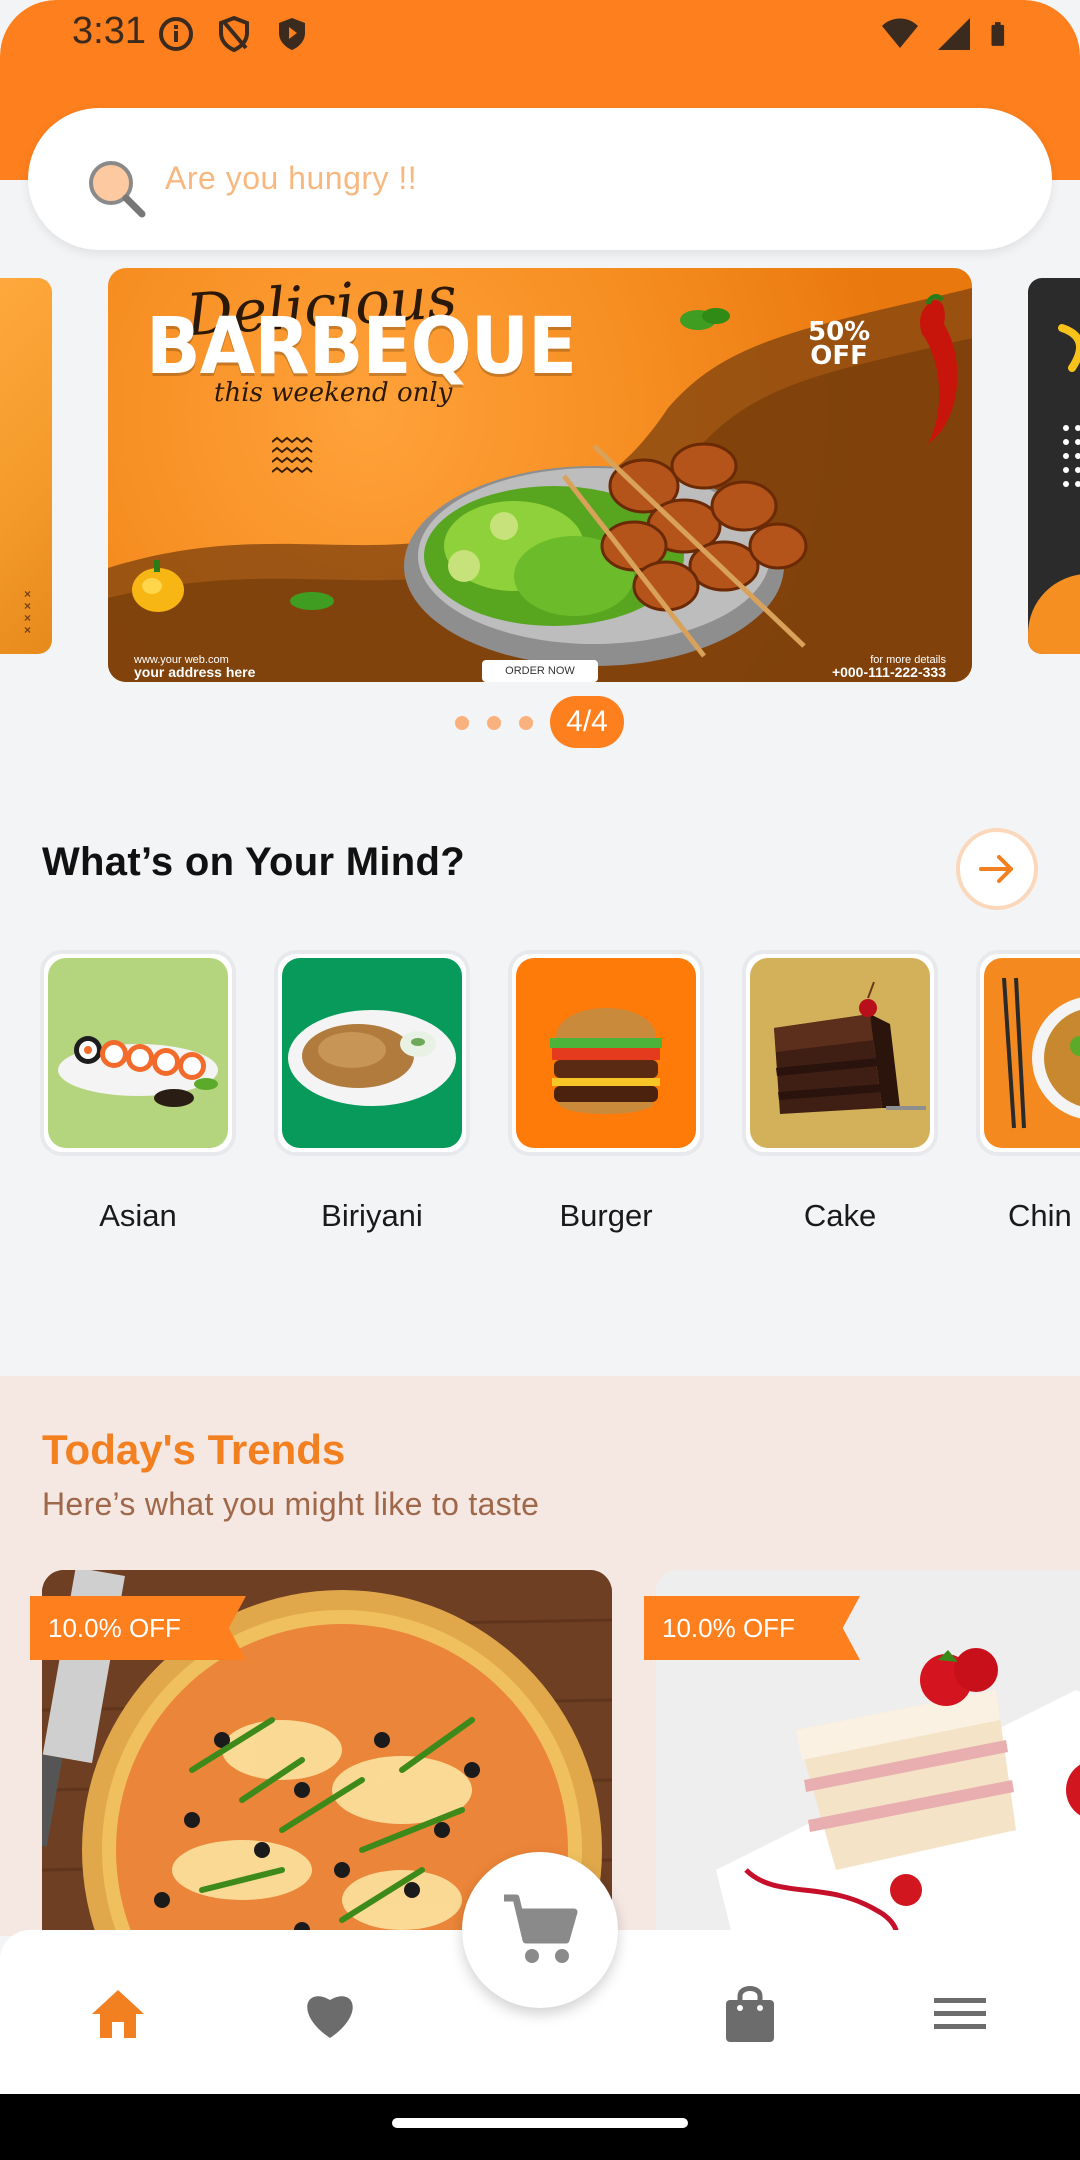  I want to click on nav-orders, so click(750, 2014).